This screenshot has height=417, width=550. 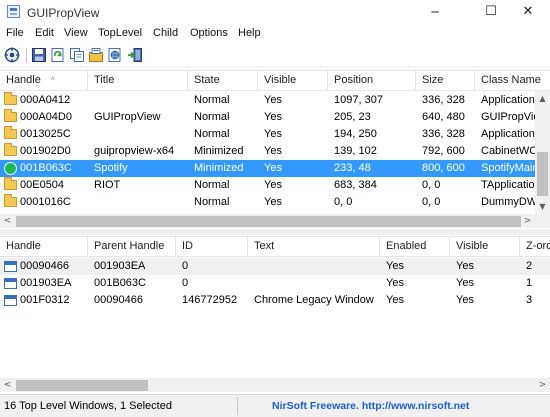 What do you see at coordinates (542, 206) in the screenshot?
I see `scroll-down-arrow: ▼` at bounding box center [542, 206].